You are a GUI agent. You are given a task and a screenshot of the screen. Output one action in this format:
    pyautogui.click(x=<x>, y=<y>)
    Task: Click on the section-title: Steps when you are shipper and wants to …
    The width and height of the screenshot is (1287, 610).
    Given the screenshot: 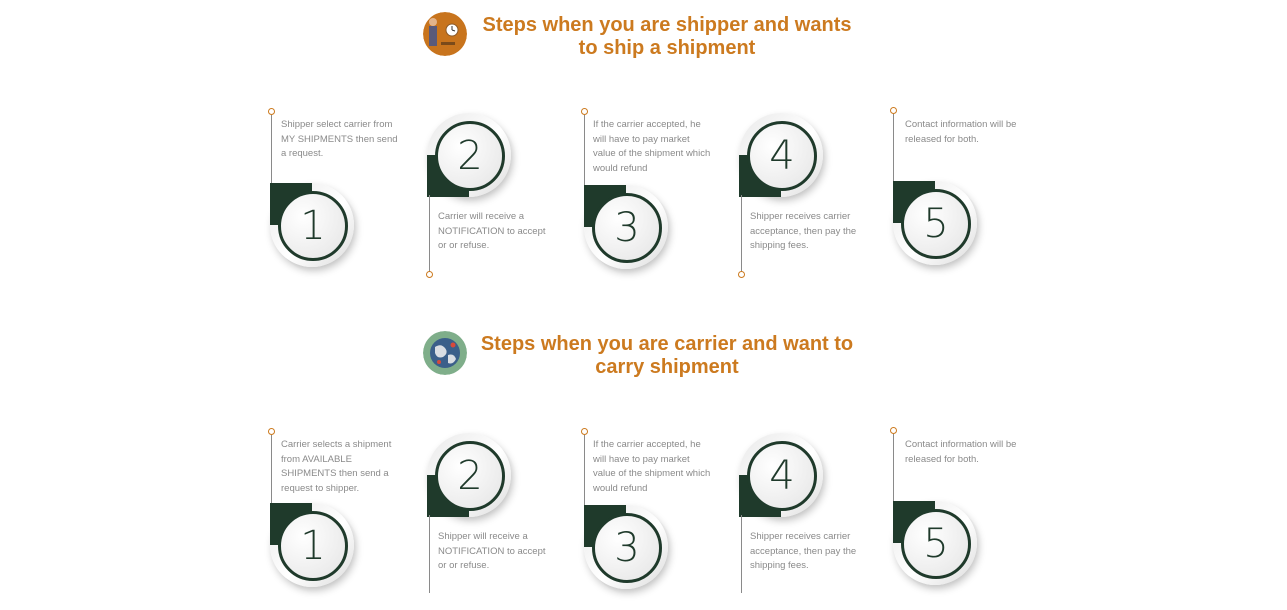 What is the action you would take?
    pyautogui.click(x=667, y=36)
    